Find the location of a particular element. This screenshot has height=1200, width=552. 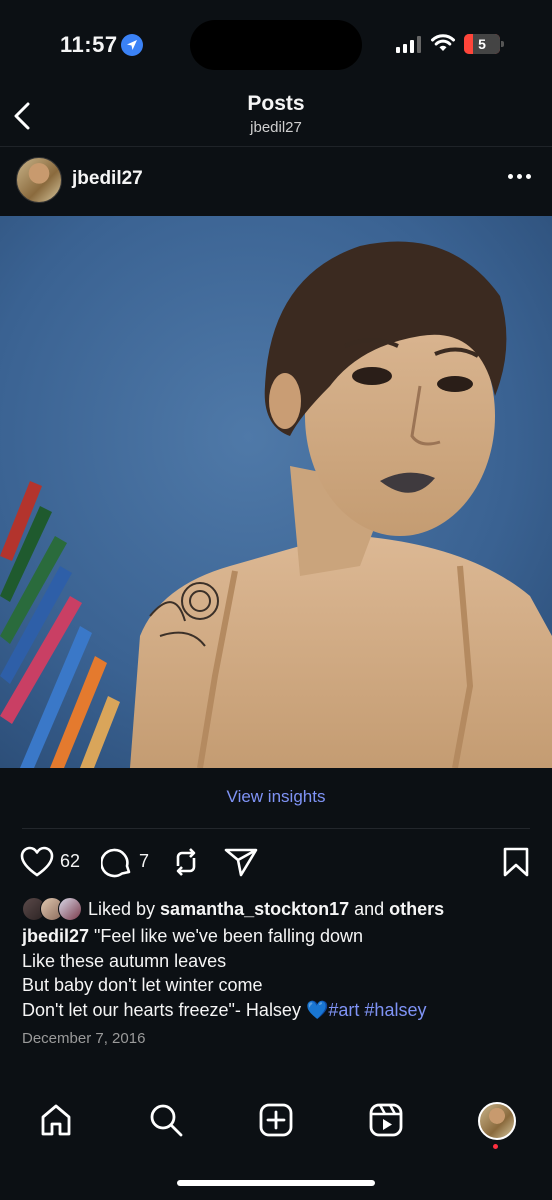

divider is located at coordinates (276, 828).